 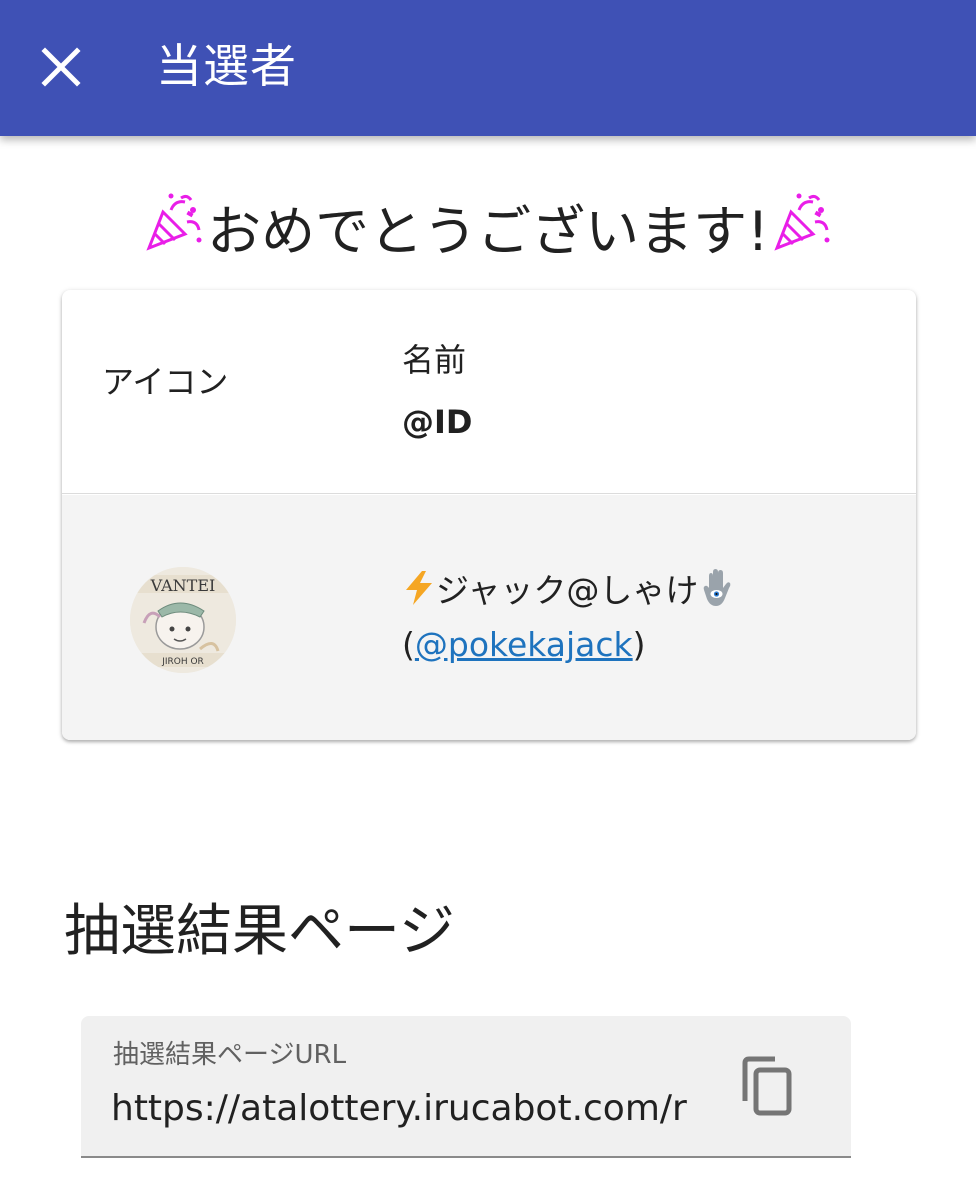 I want to click on page-title: 当選者, so click(x=226, y=66).